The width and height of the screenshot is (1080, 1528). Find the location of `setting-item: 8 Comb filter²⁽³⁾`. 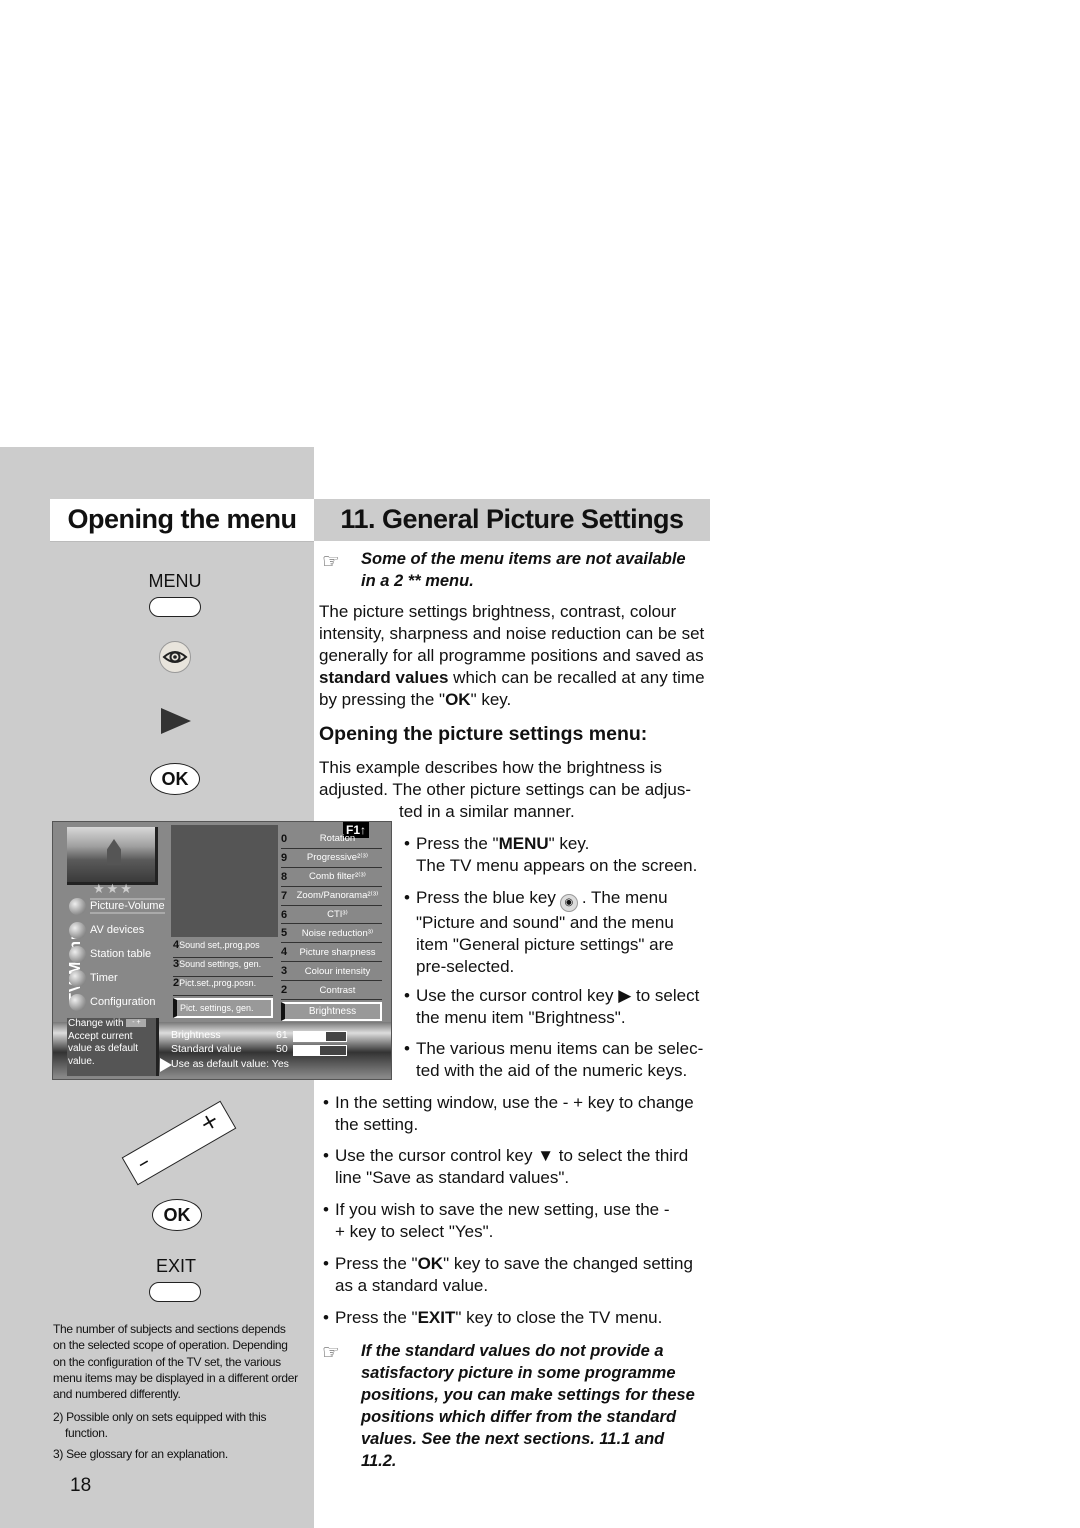

setting-item: 8 Comb filter²⁽³⁾ is located at coordinates (331, 877).